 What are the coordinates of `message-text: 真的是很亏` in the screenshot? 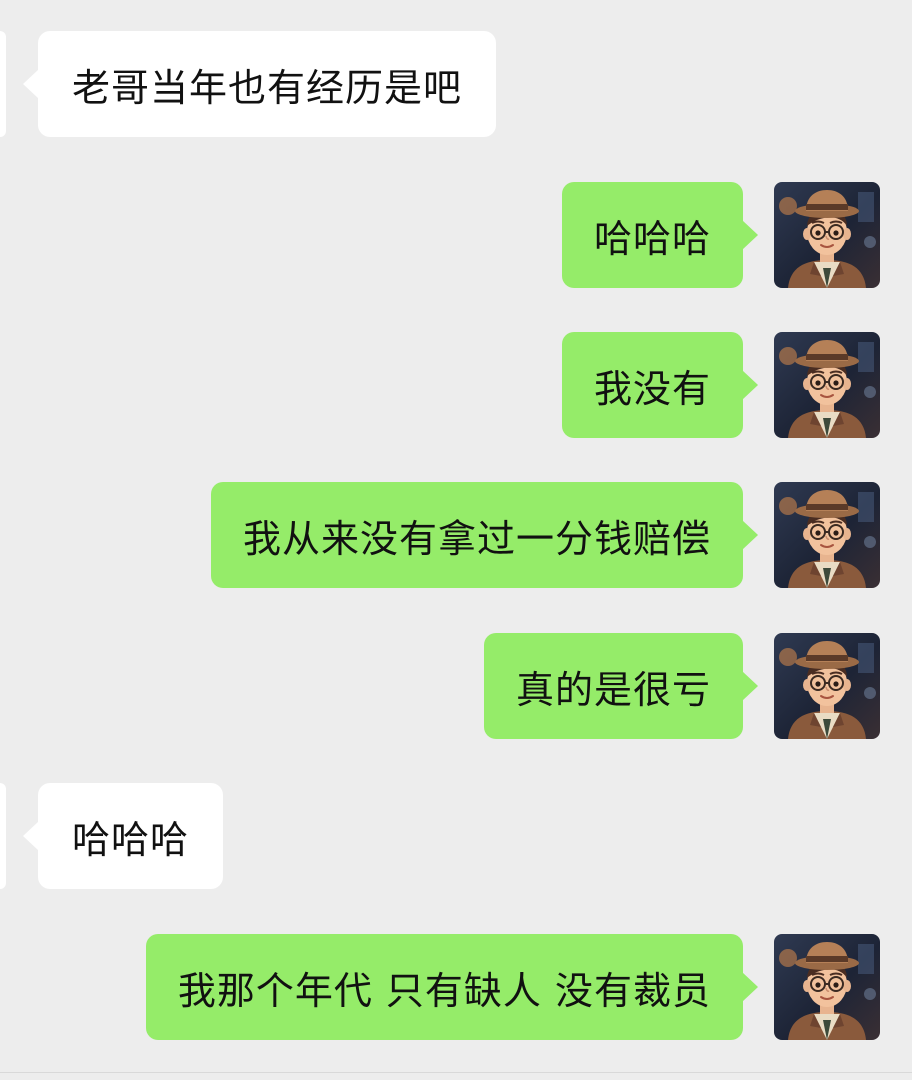 It's located at (613, 689).